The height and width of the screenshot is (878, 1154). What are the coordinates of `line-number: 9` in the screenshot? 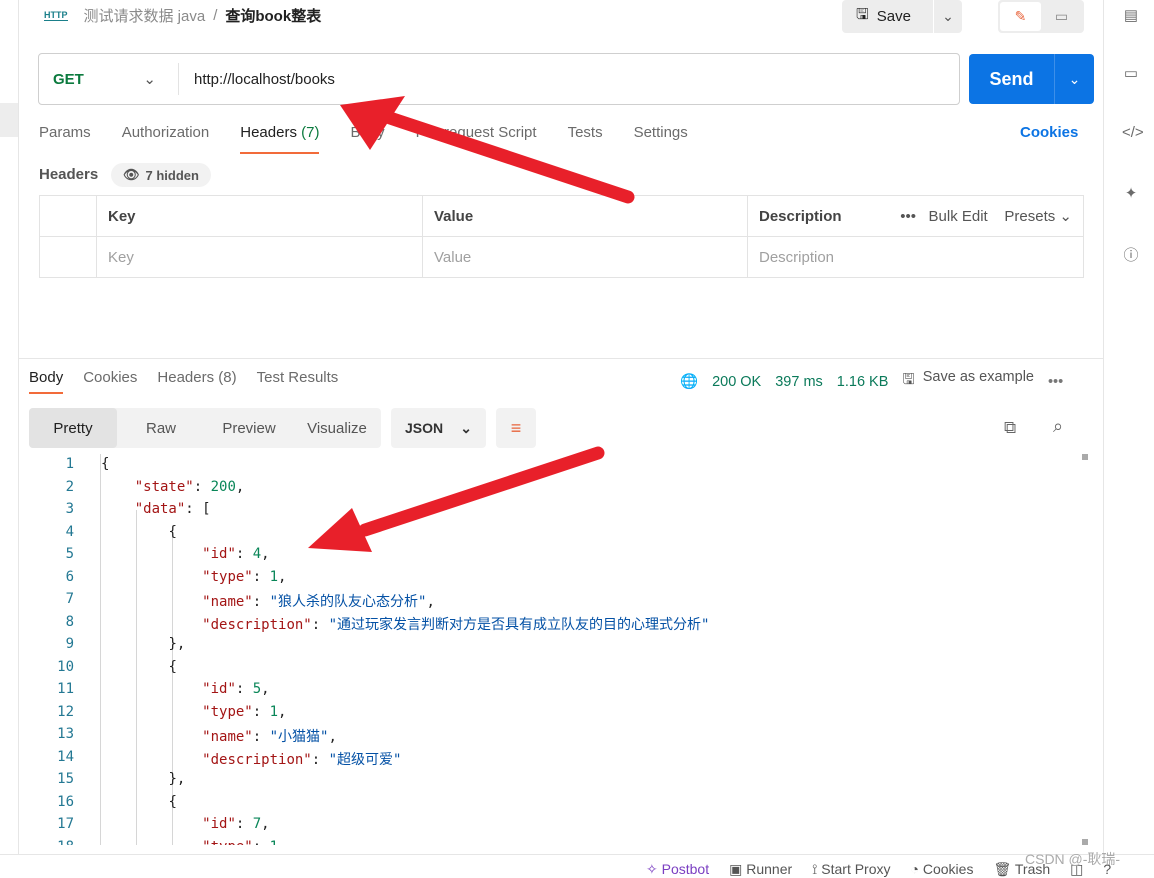 It's located at (69, 644).